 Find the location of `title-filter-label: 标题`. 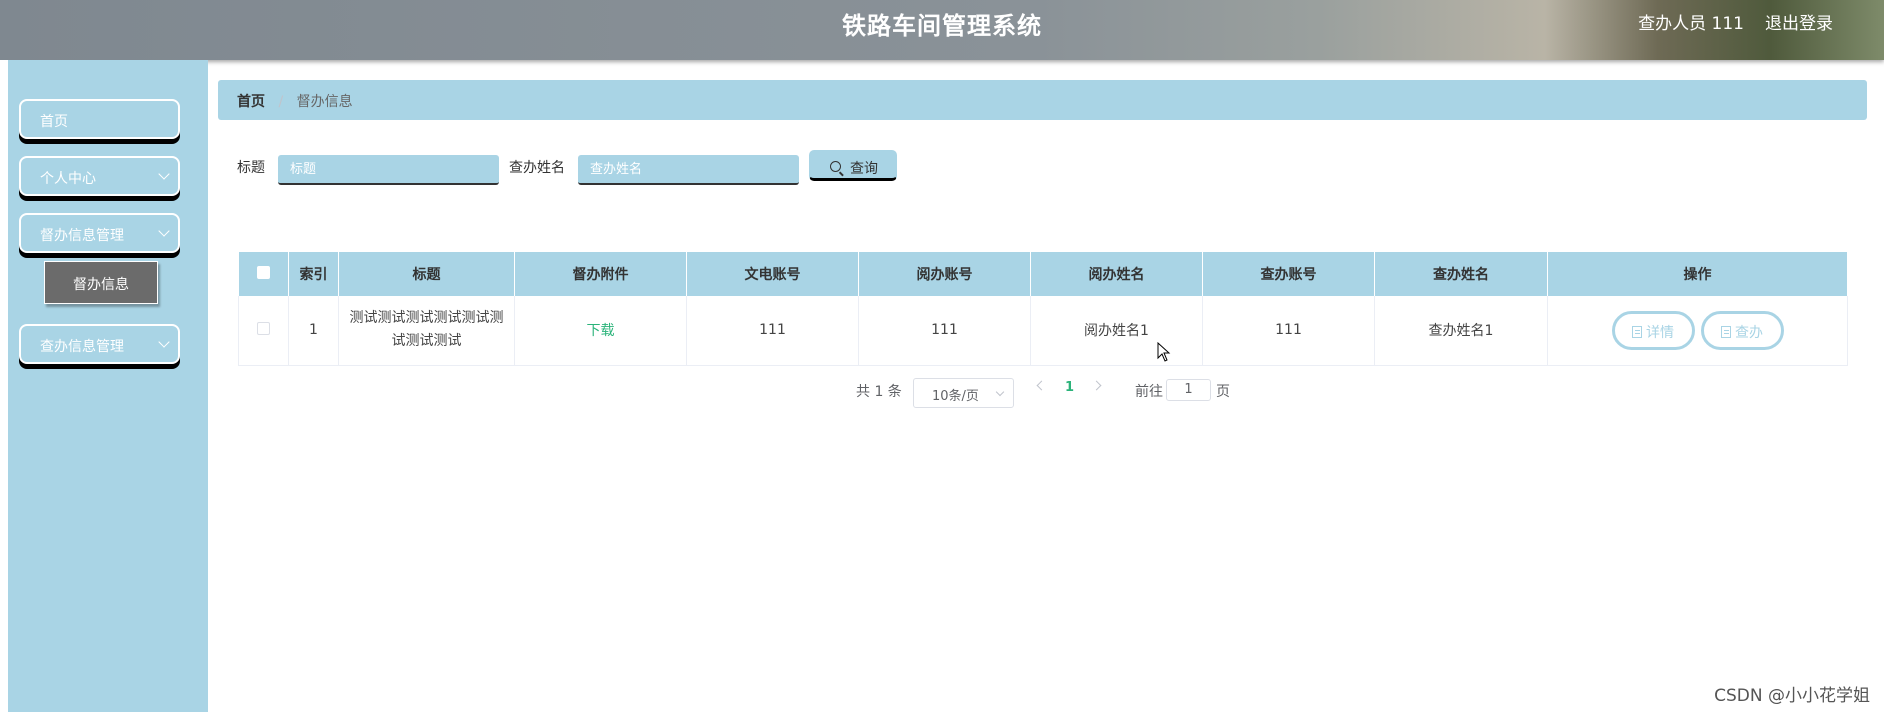

title-filter-label: 标题 is located at coordinates (251, 168).